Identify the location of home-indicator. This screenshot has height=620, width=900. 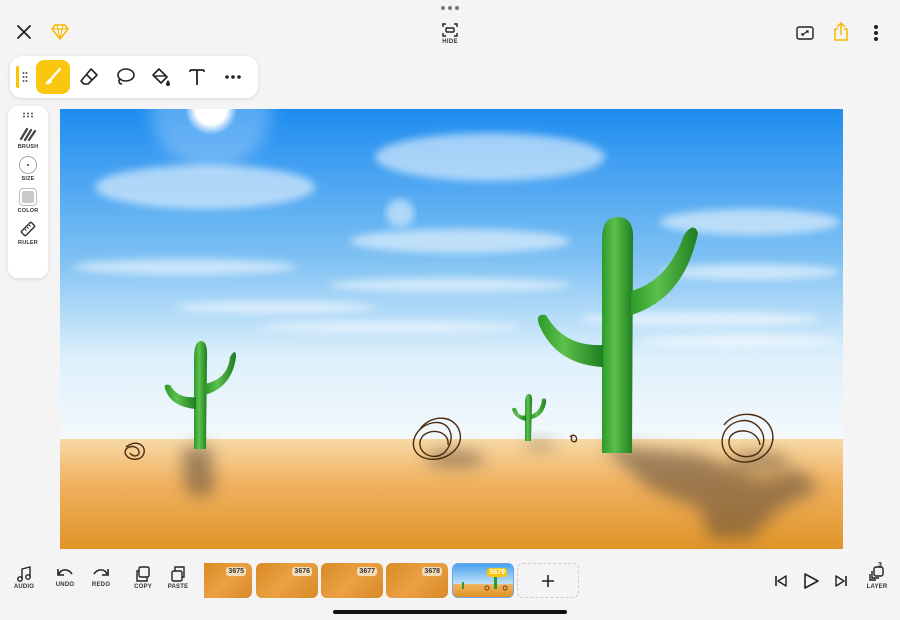
(450, 612).